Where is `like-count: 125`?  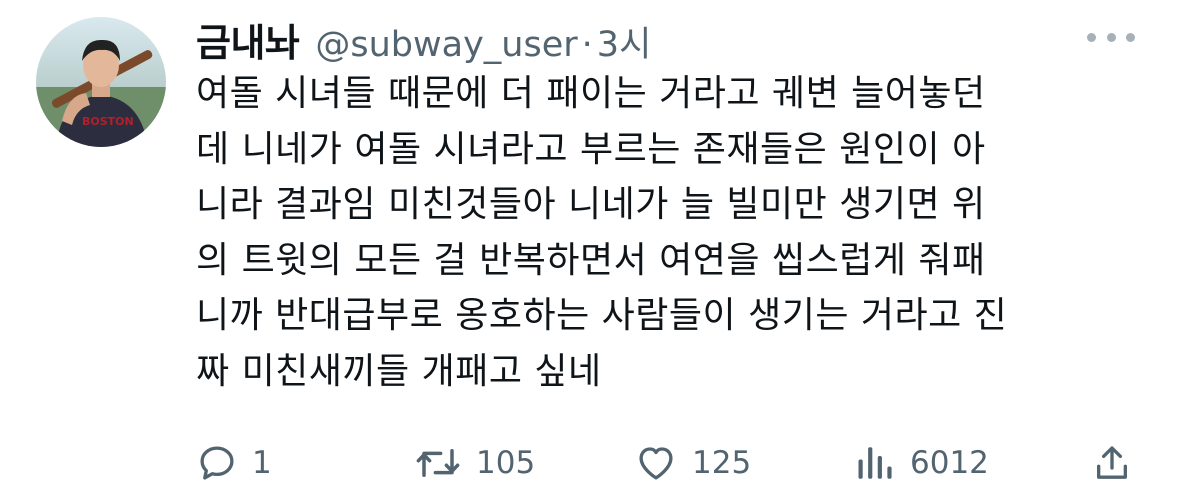
like-count: 125 is located at coordinates (722, 463).